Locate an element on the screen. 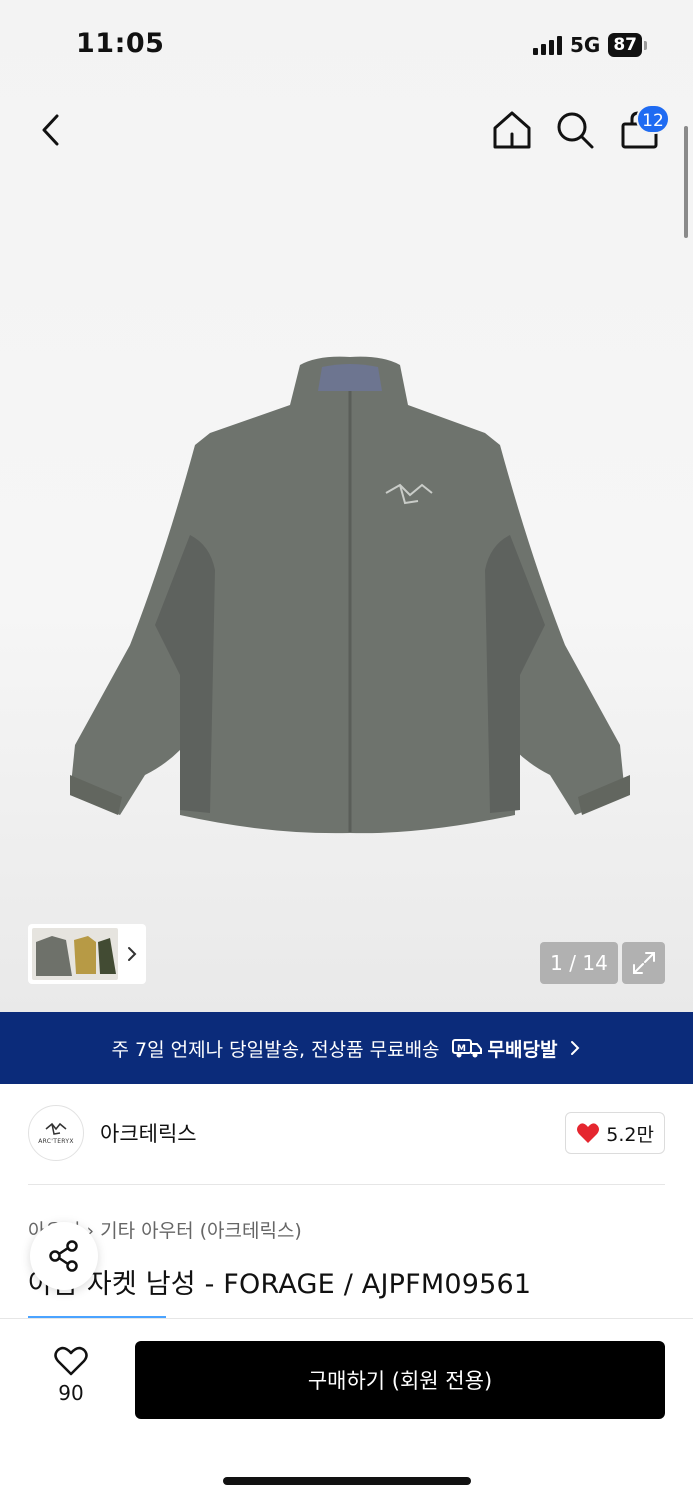 This screenshot has width=693, height=1500. home-button is located at coordinates (512, 130).